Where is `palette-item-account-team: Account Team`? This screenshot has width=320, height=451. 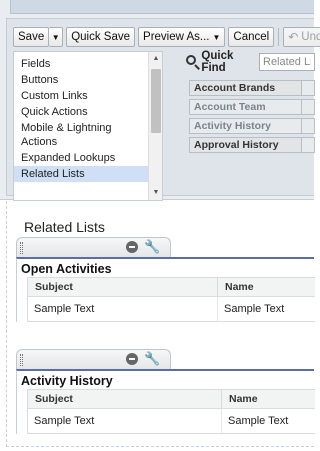
palette-item-account-team: Account Team is located at coordinates (245, 107).